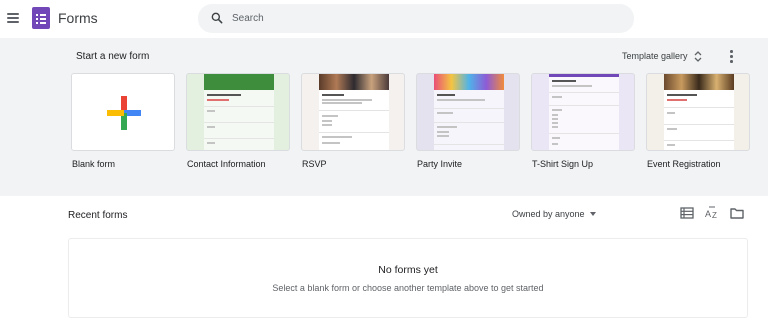  Describe the element at coordinates (731, 56) in the screenshot. I see `more-vert-icon` at that location.